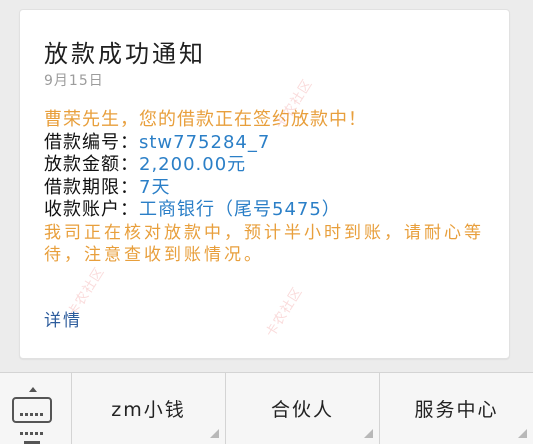  Describe the element at coordinates (193, 164) in the screenshot. I see `field-value: 2,200.00元` at that location.